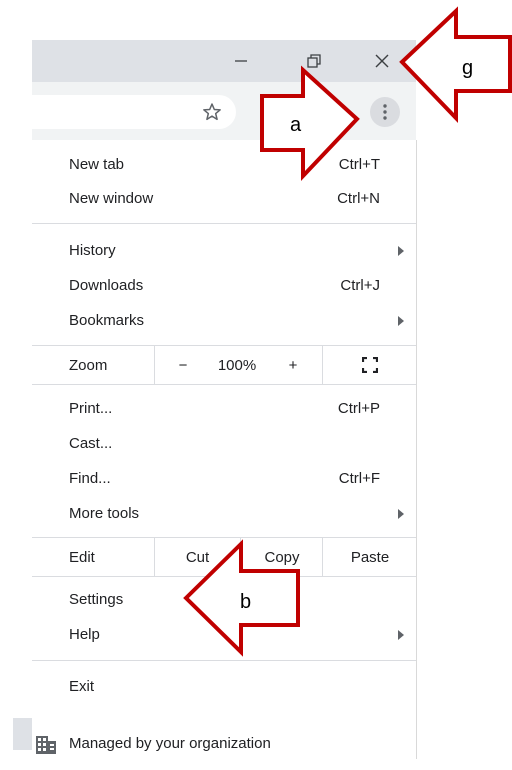 This screenshot has width=512, height=770. I want to click on annotation-arrow-g, so click(455, 64).